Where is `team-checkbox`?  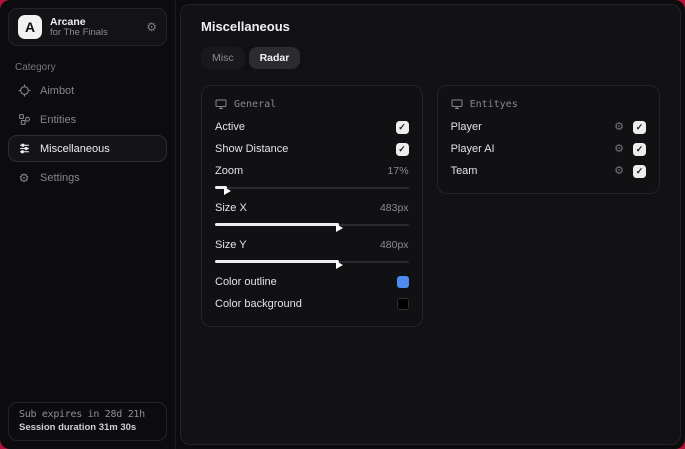 team-checkbox is located at coordinates (639, 171).